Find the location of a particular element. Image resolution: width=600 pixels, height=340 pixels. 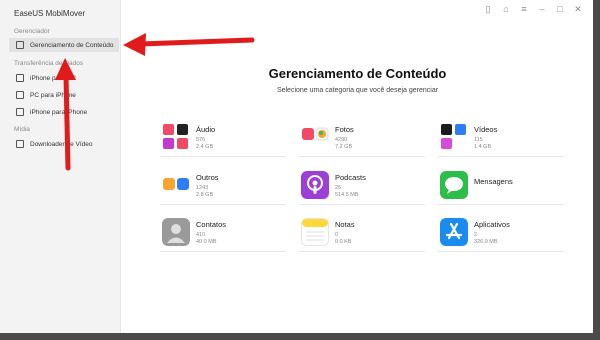

sidebar-item-label: Gerenciamento de Conteúdo is located at coordinates (72, 45).